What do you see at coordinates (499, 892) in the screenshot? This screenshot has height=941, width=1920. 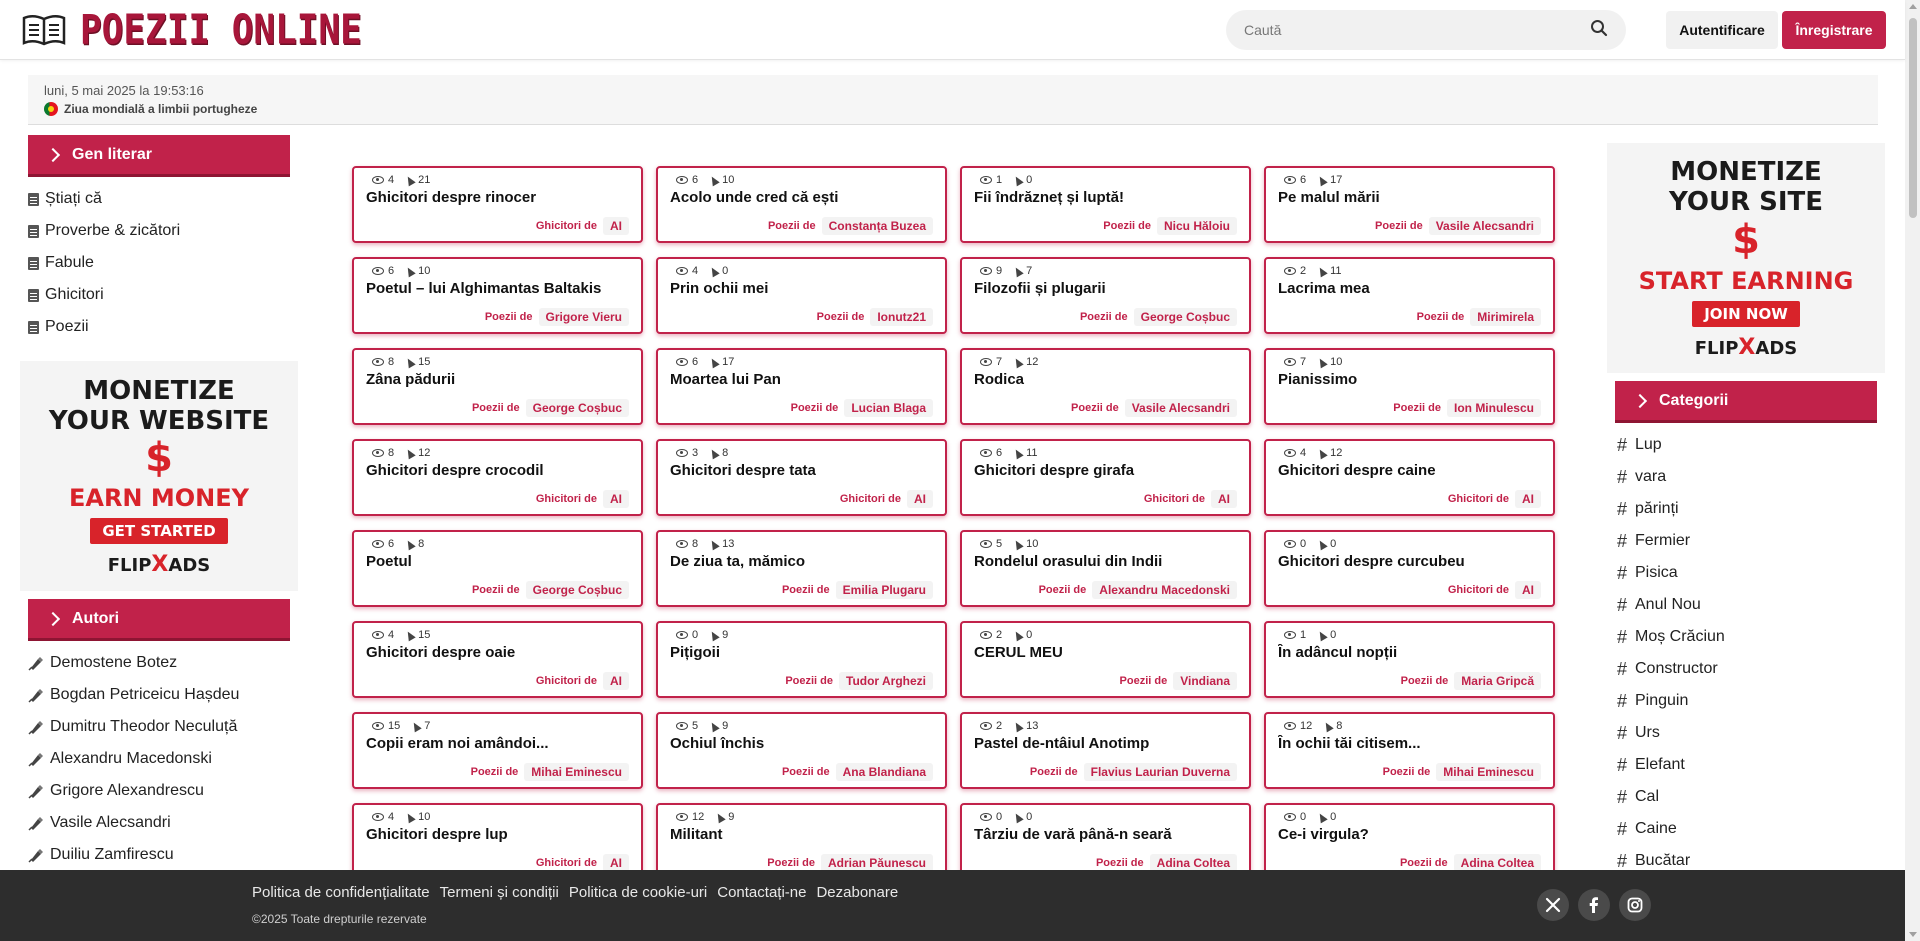 I see `footer-link-terms: Termeni și condiții` at bounding box center [499, 892].